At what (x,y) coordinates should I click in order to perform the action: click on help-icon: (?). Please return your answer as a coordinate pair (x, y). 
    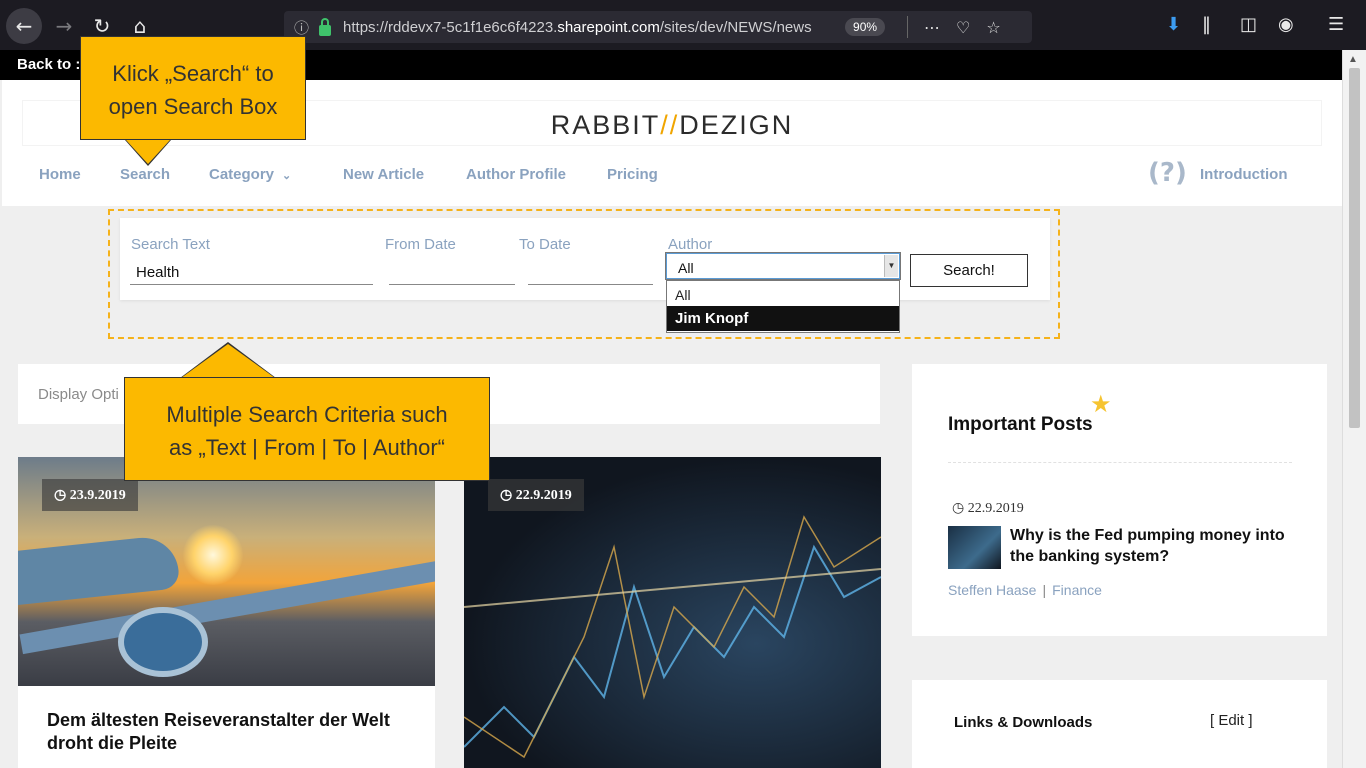
    Looking at the image, I should click on (1167, 173).